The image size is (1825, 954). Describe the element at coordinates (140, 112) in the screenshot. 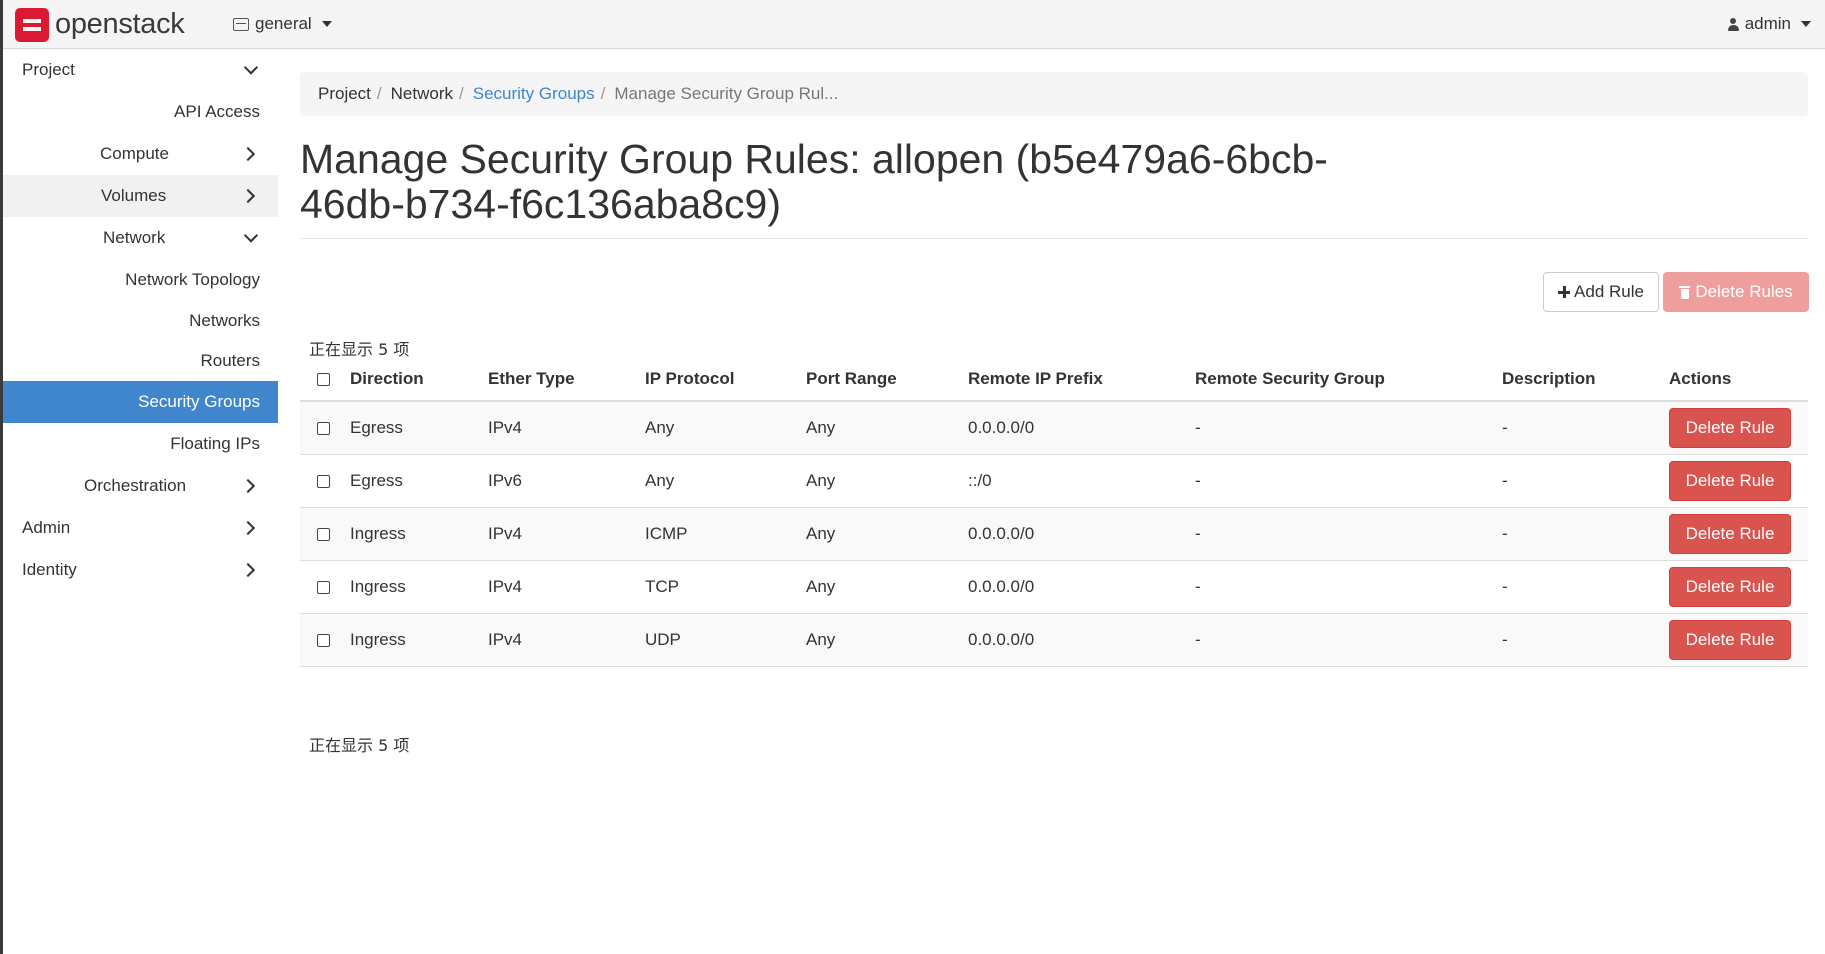

I see `sidebar-item-api-access: API Access` at that location.